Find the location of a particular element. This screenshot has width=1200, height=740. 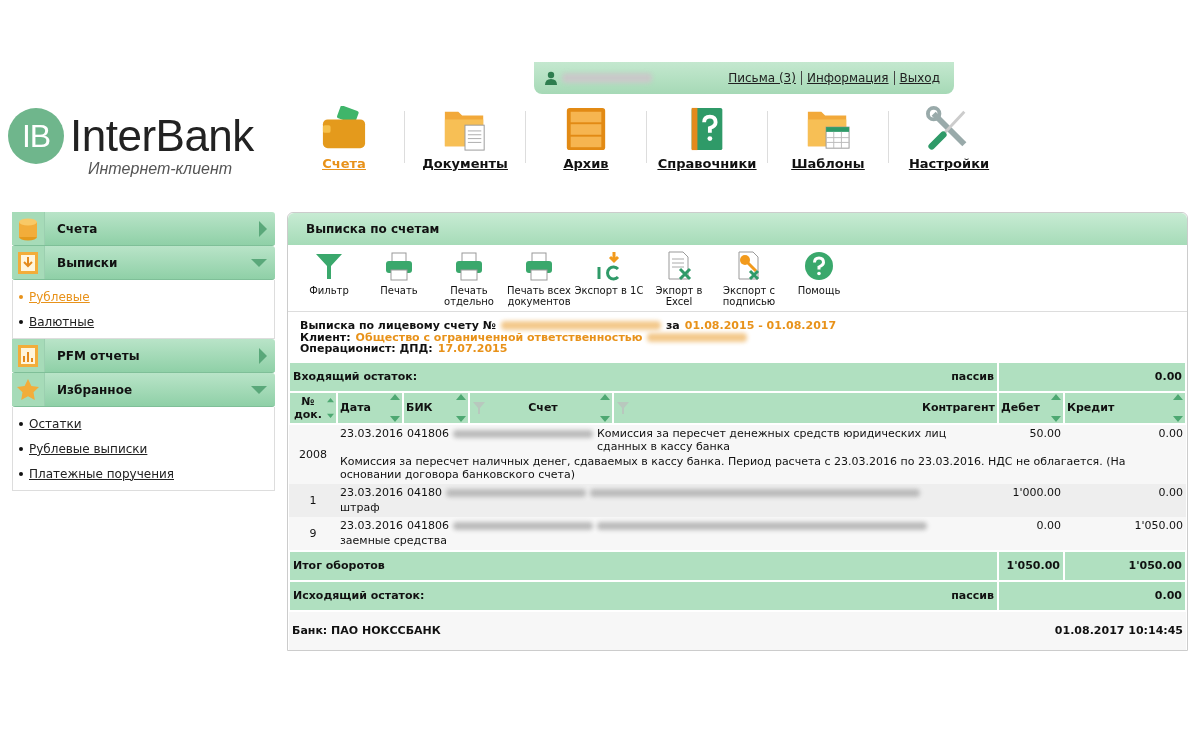

operator-date: 17.07.2015 is located at coordinates (472, 349).